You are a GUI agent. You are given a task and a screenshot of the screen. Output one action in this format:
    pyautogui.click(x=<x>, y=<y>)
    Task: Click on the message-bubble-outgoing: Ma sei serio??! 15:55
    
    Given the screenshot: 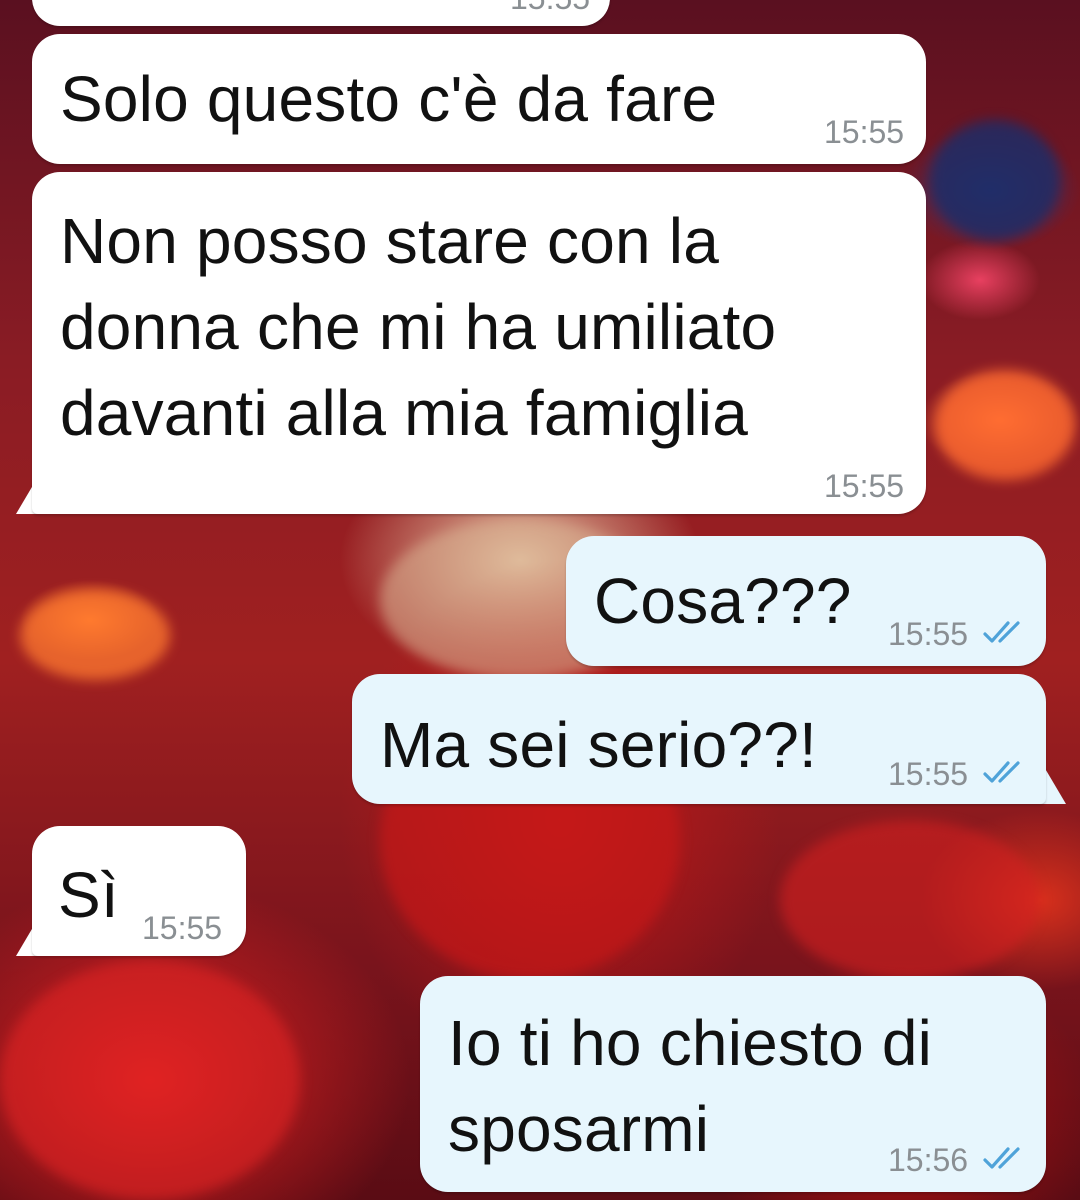 What is the action you would take?
    pyautogui.click(x=699, y=739)
    